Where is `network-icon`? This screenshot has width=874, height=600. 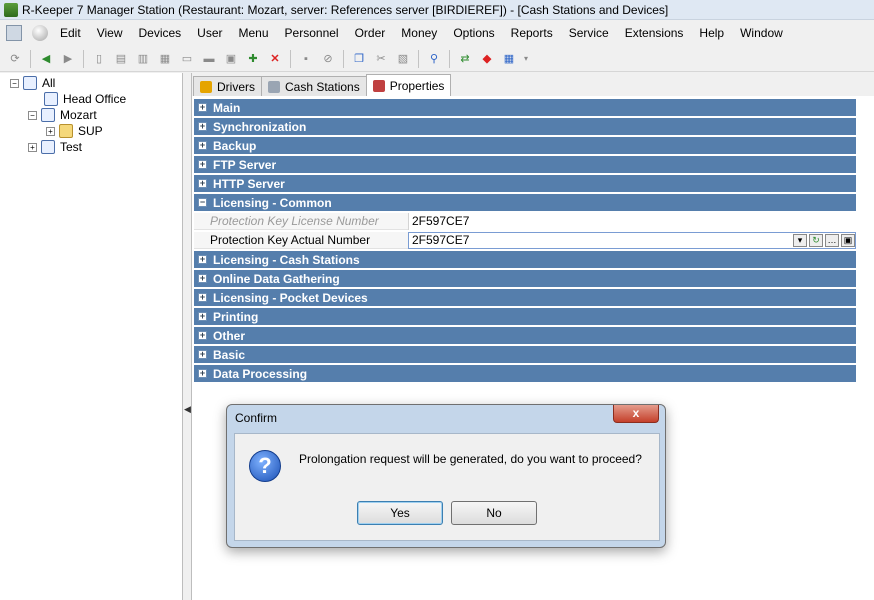
network-icon is located at coordinates (30, 83).